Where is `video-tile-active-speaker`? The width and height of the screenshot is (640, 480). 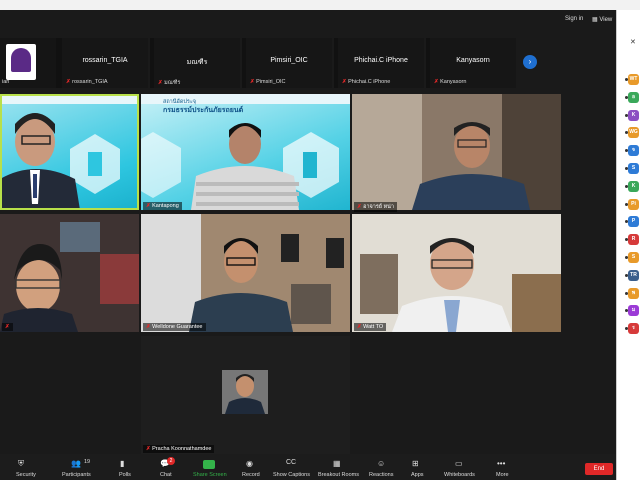
video-tile-active-speaker is located at coordinates (69, 152).